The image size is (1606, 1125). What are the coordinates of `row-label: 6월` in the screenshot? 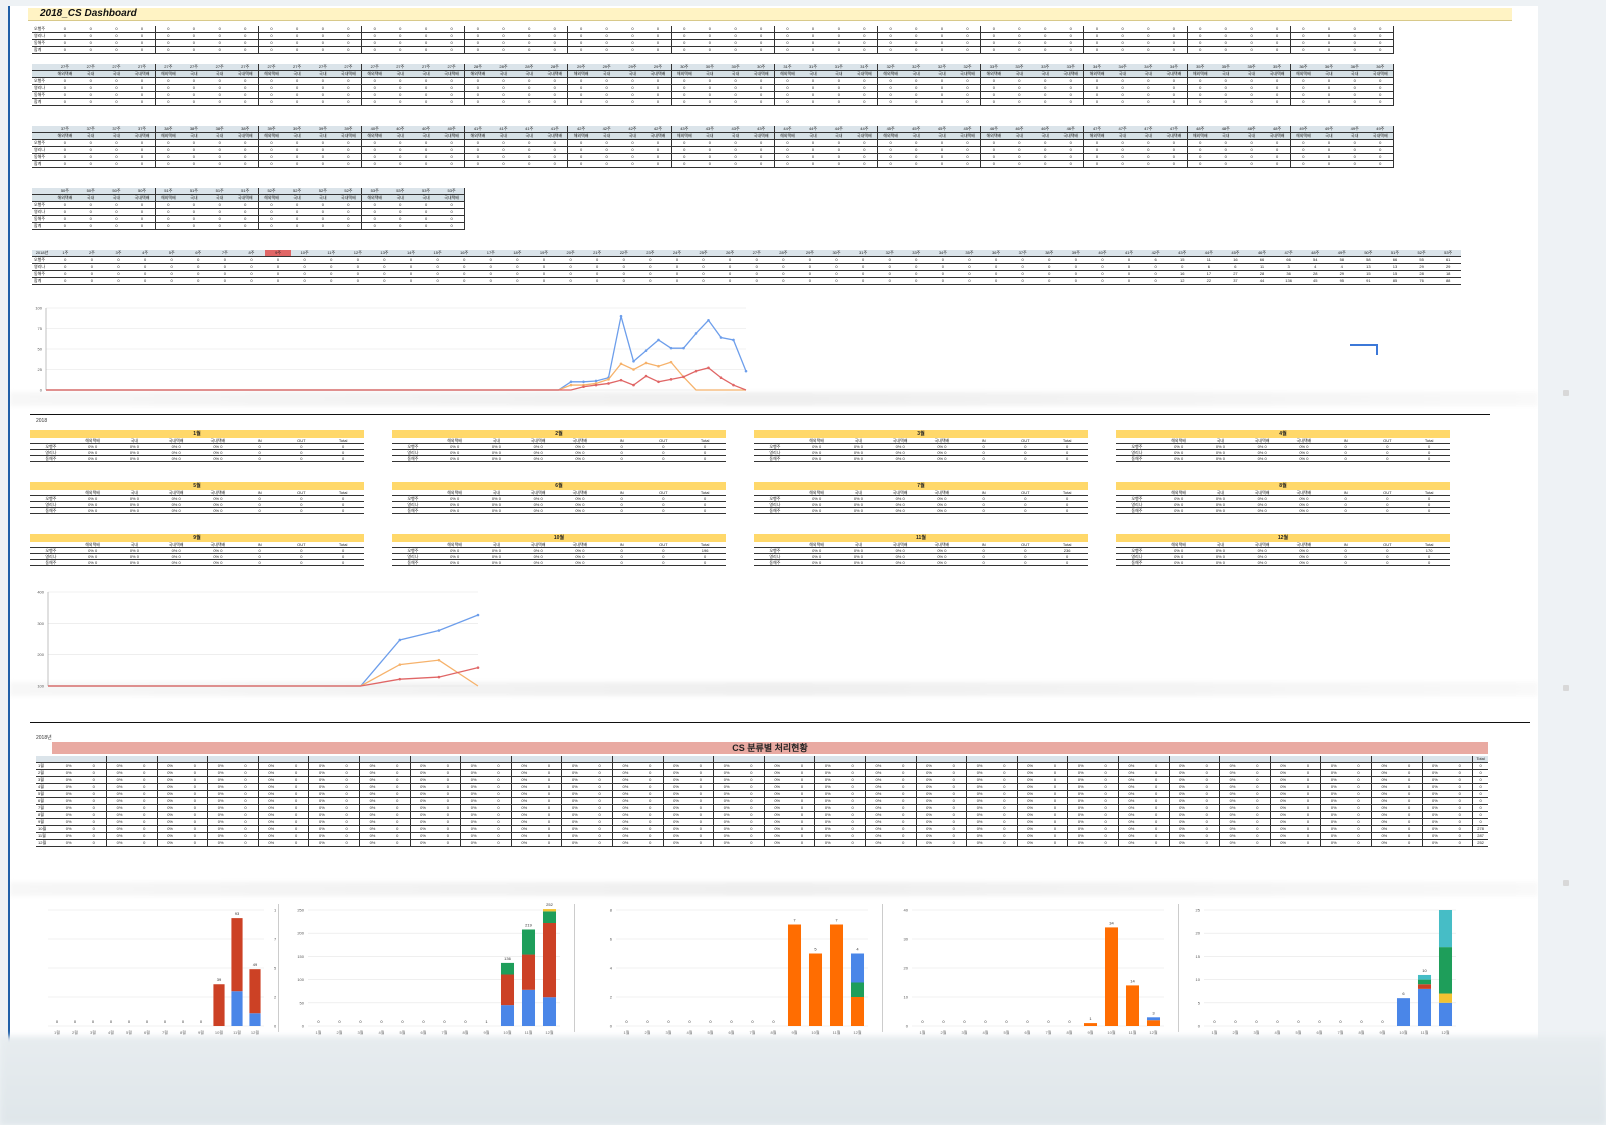 It's located at (46, 801).